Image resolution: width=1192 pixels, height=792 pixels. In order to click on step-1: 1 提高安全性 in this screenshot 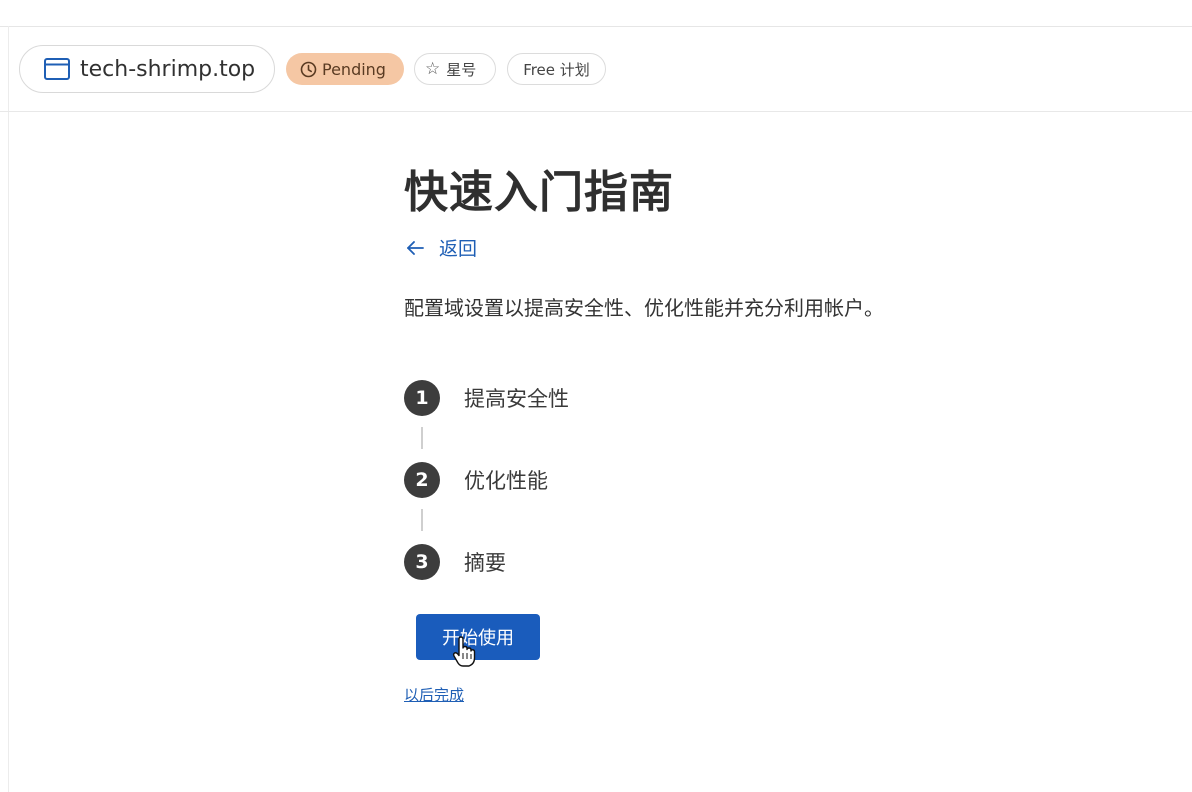, I will do `click(486, 398)`.